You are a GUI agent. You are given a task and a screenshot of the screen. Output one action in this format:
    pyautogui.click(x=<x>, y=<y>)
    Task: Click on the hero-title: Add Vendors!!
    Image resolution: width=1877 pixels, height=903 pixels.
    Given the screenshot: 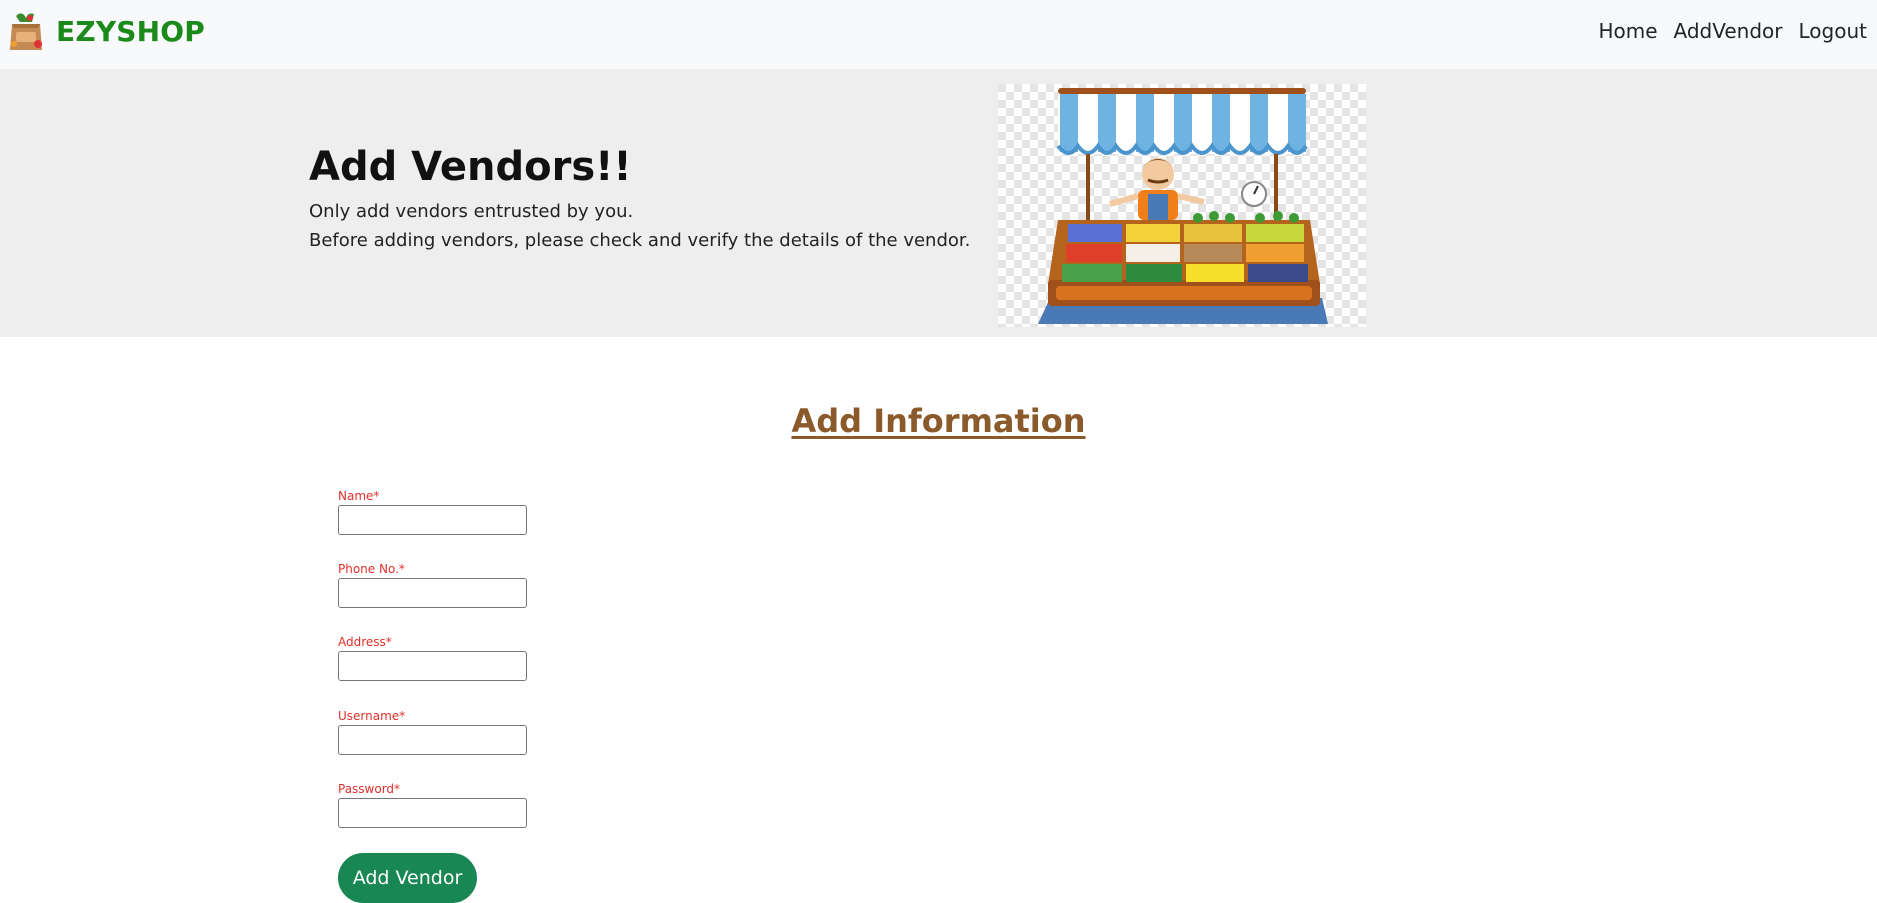 What is the action you would take?
    pyautogui.click(x=470, y=167)
    